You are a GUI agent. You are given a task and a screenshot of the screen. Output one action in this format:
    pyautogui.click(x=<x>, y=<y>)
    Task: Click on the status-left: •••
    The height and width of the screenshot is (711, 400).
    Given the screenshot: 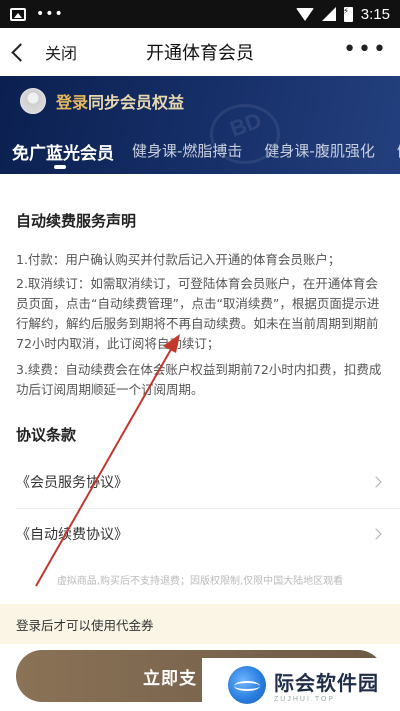 What is the action you would take?
    pyautogui.click(x=37, y=14)
    